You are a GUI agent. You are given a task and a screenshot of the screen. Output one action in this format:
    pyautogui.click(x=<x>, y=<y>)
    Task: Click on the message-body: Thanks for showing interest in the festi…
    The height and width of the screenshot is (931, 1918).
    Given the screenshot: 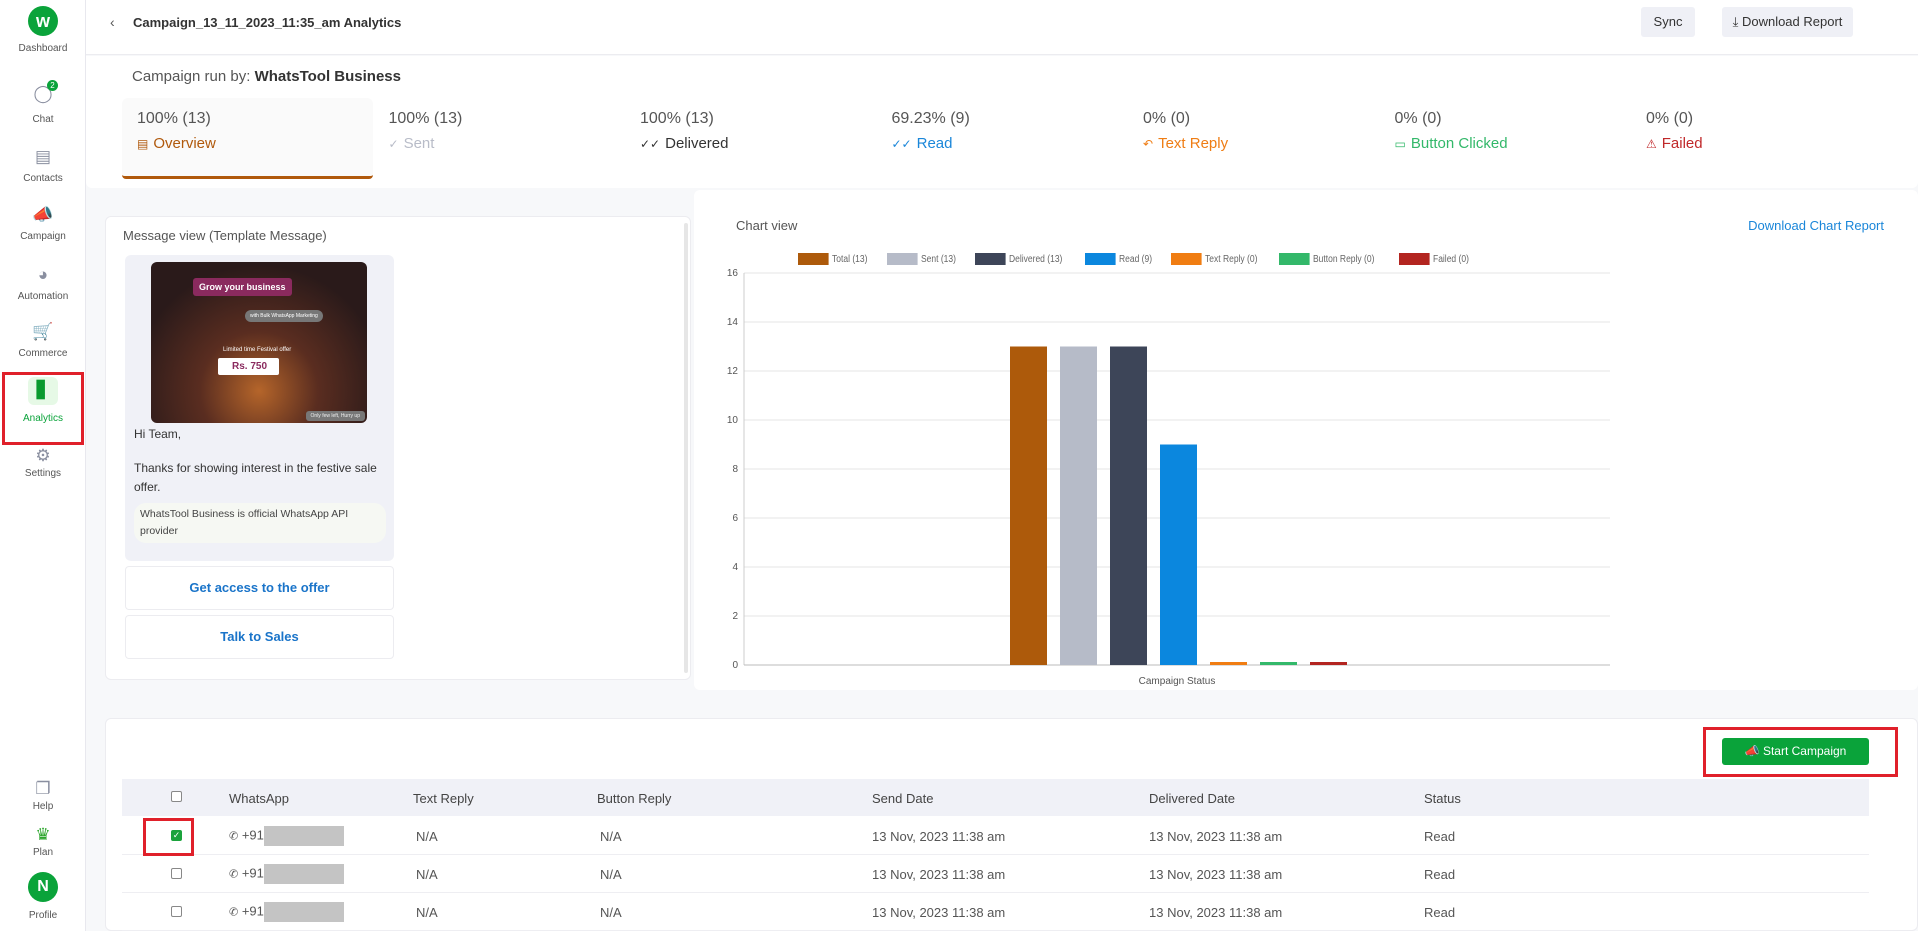 What is the action you would take?
    pyautogui.click(x=255, y=477)
    